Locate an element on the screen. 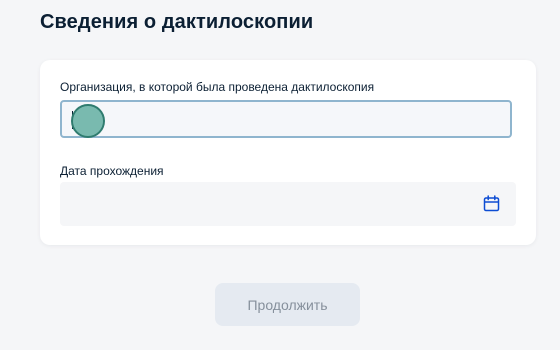  date-field is located at coordinates (288, 204).